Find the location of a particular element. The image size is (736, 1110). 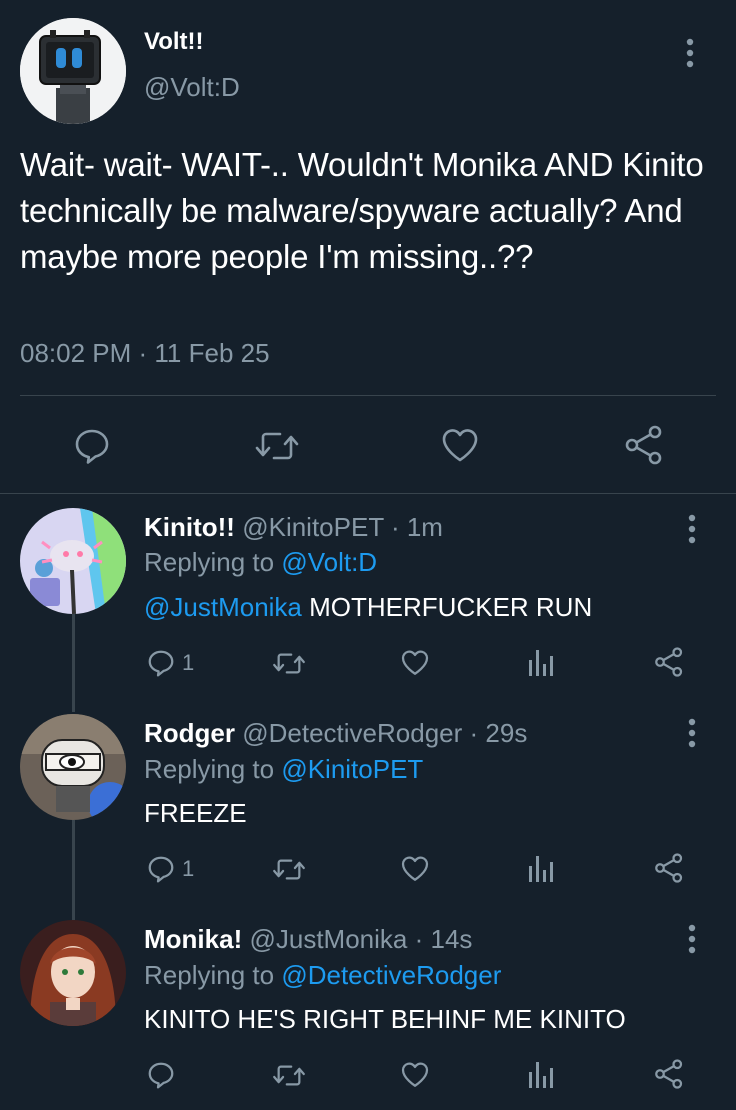

monika-avatar is located at coordinates (73, 973).